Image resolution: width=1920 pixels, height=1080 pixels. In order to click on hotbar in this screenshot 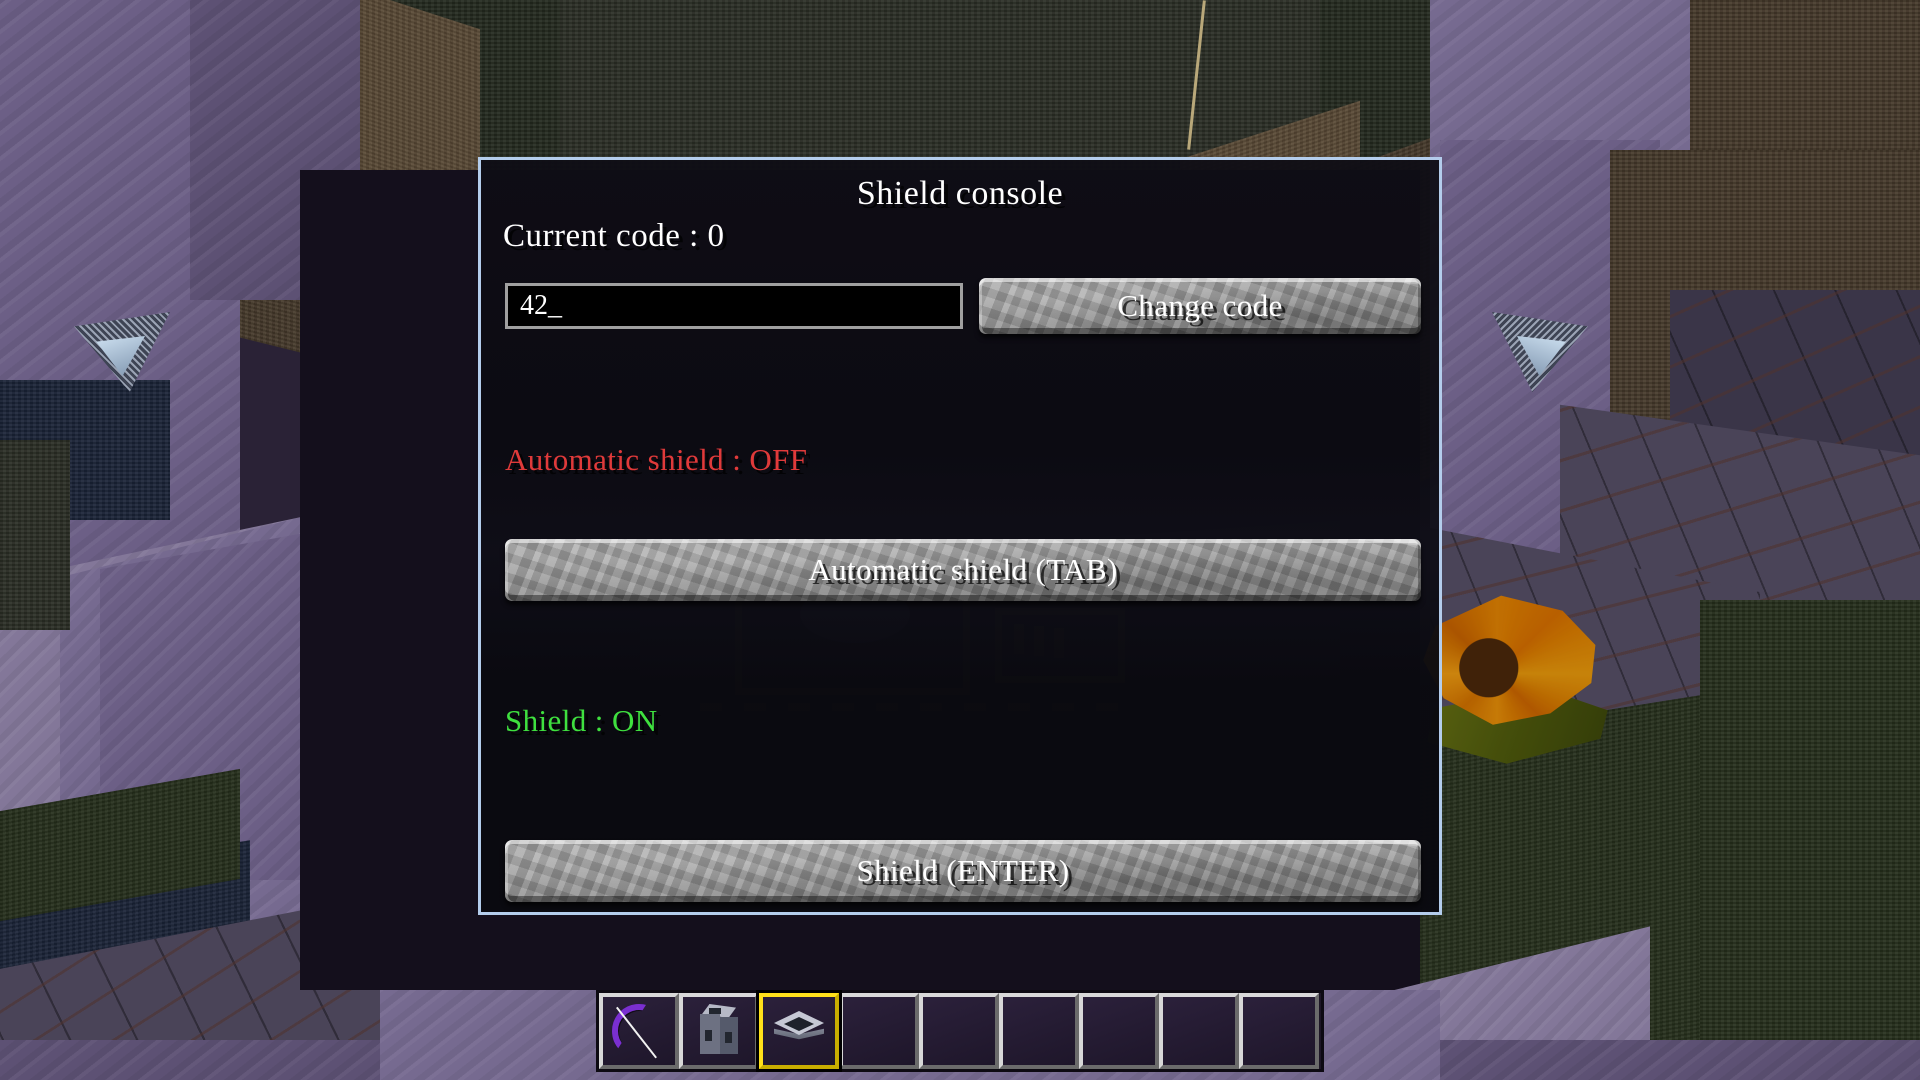, I will do `click(960, 1031)`.